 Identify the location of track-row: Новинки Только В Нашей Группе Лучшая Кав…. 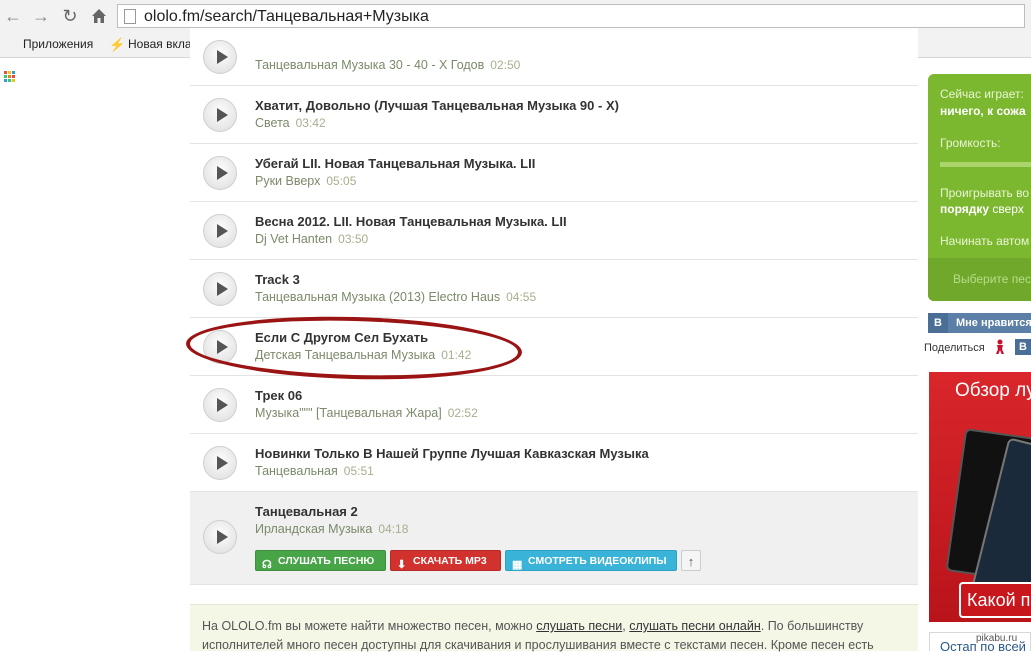
(554, 463).